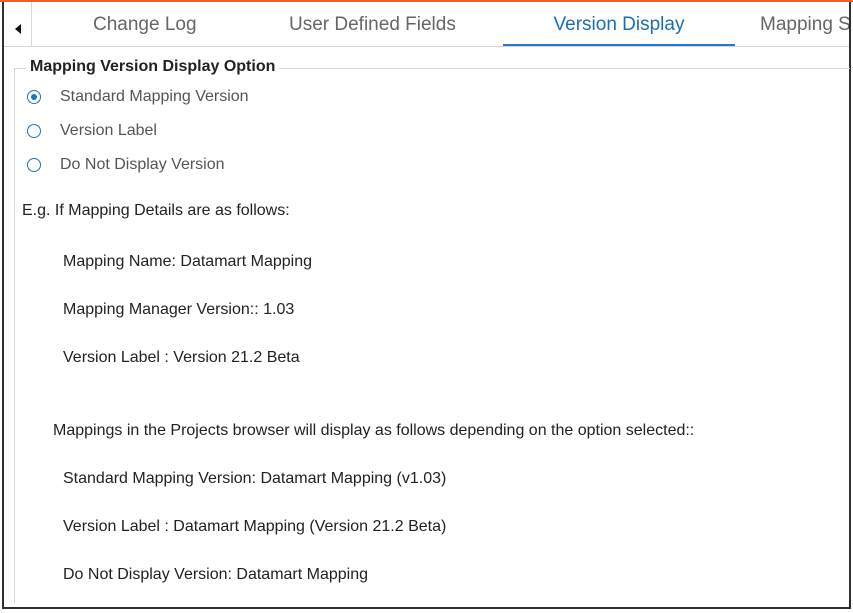 This screenshot has width=853, height=613. What do you see at coordinates (145, 24) in the screenshot?
I see `tab-change-log: Change Log` at bounding box center [145, 24].